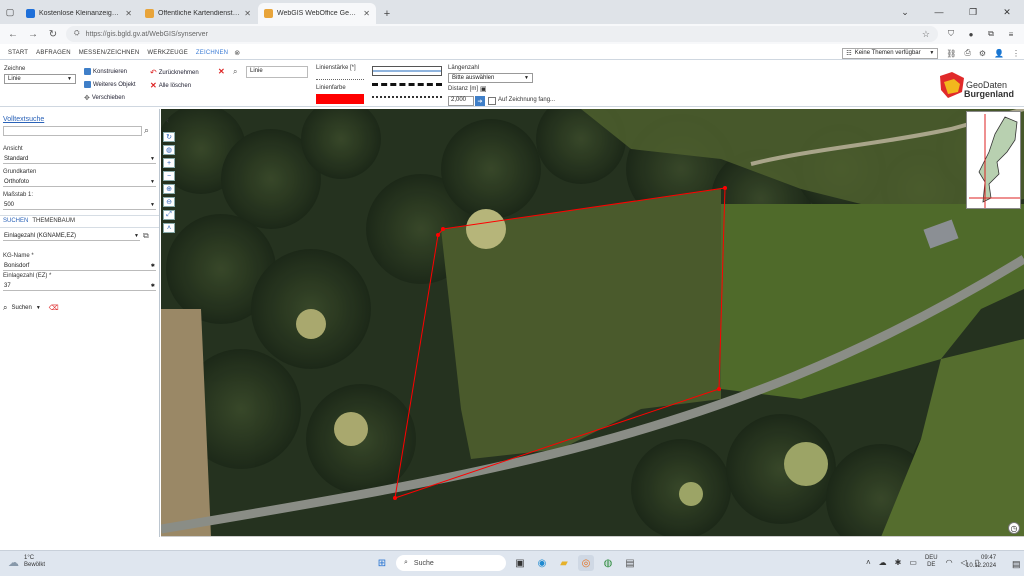 The width and height of the screenshot is (1024, 576). What do you see at coordinates (1011, 34) in the screenshot?
I see `menu-icon: ≡` at bounding box center [1011, 34].